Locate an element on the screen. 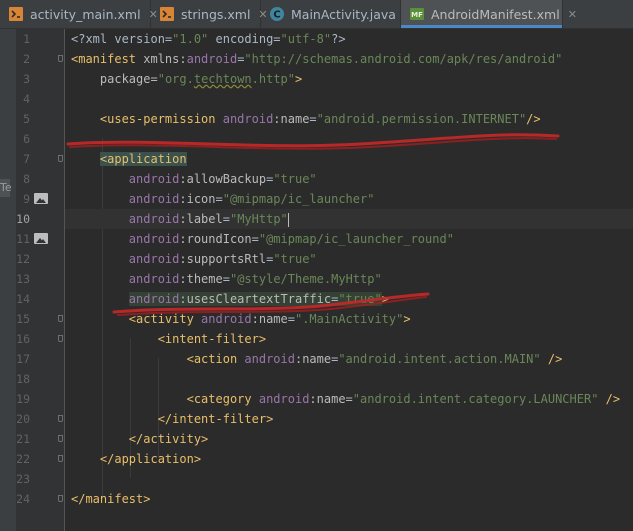 Image resolution: width=633 pixels, height=531 pixels. code-line: android:usesCleartextTraffic="true"> is located at coordinates (258, 299).